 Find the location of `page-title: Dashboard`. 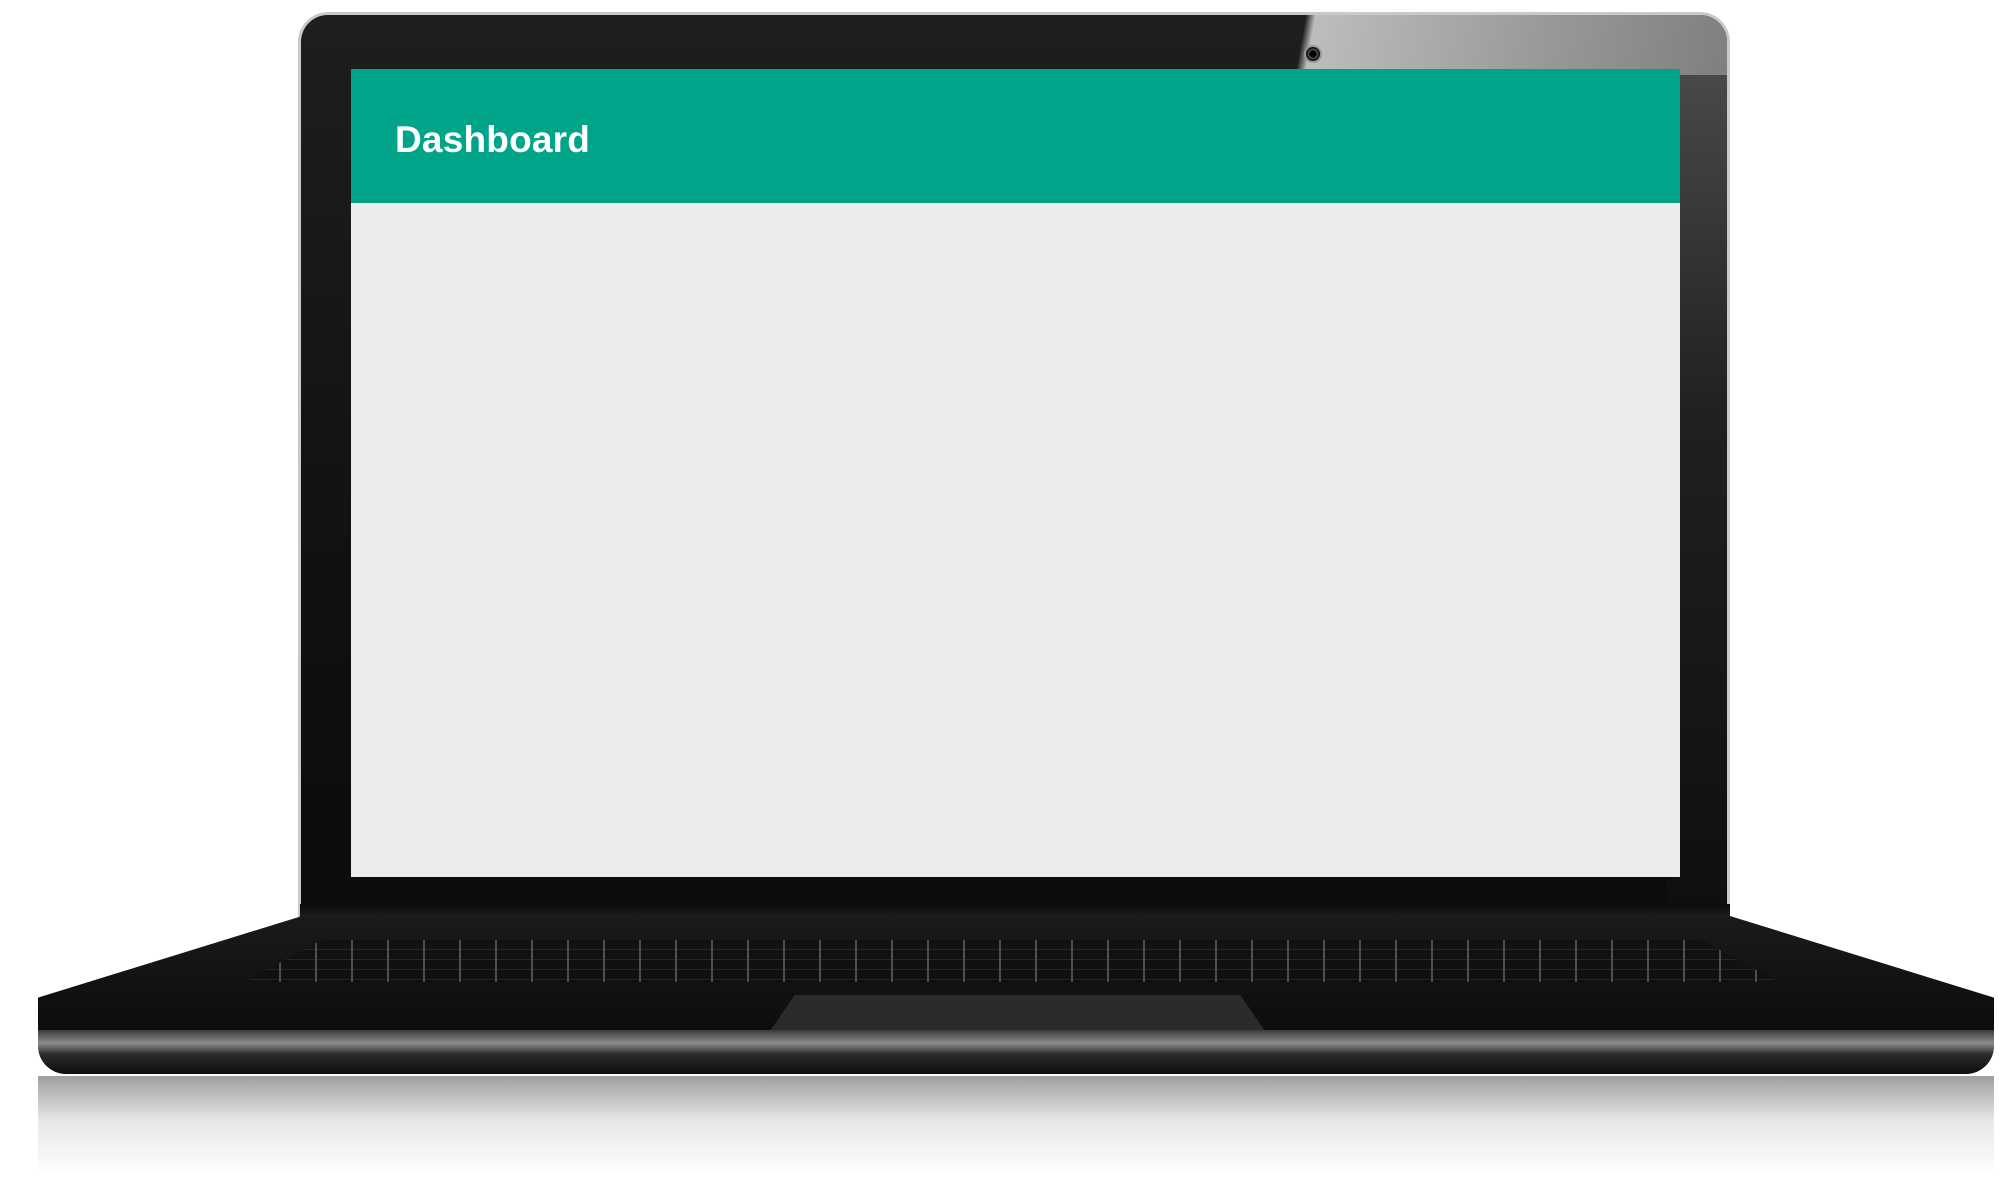

page-title: Dashboard is located at coordinates (493, 139).